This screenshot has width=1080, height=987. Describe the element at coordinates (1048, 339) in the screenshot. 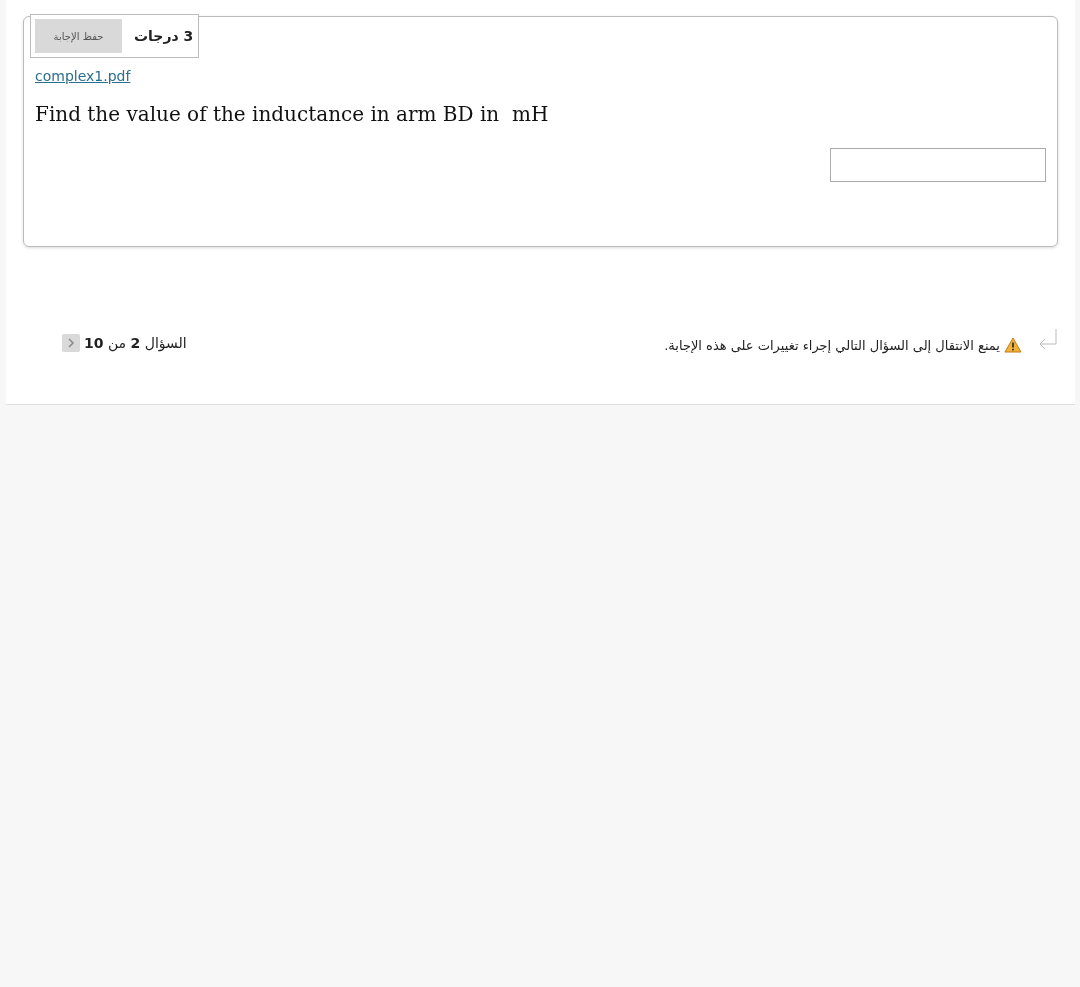

I see `return-arrow-icon` at that location.